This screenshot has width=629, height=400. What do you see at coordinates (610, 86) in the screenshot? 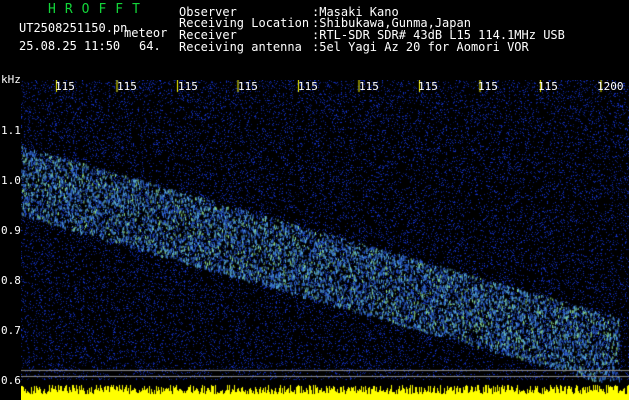
I see `x-tick: 1200` at bounding box center [610, 86].